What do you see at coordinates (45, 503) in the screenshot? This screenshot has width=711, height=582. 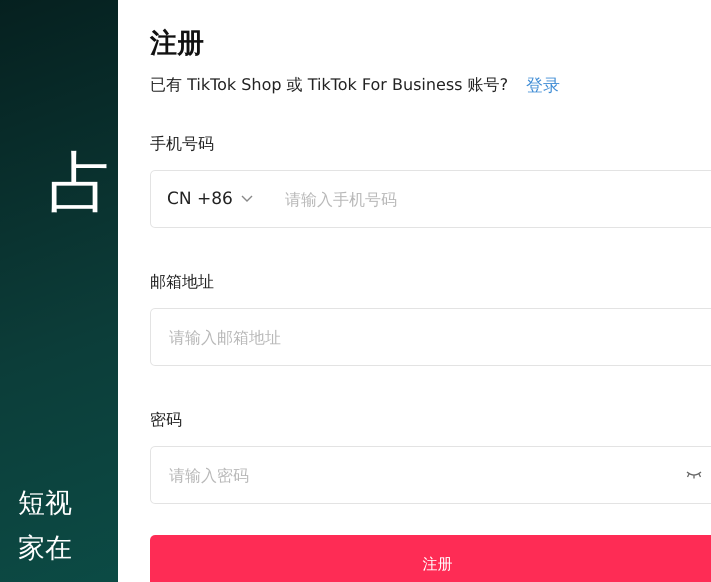 I see `tagline: 短视` at bounding box center [45, 503].